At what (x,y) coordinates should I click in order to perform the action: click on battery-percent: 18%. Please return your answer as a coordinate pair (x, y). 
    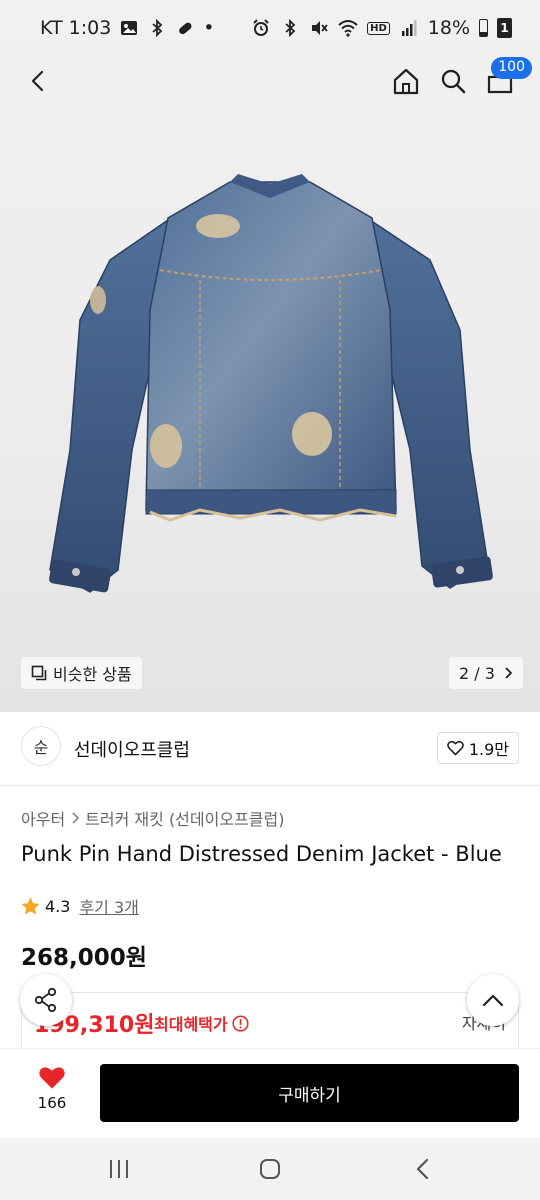
    Looking at the image, I should click on (448, 28).